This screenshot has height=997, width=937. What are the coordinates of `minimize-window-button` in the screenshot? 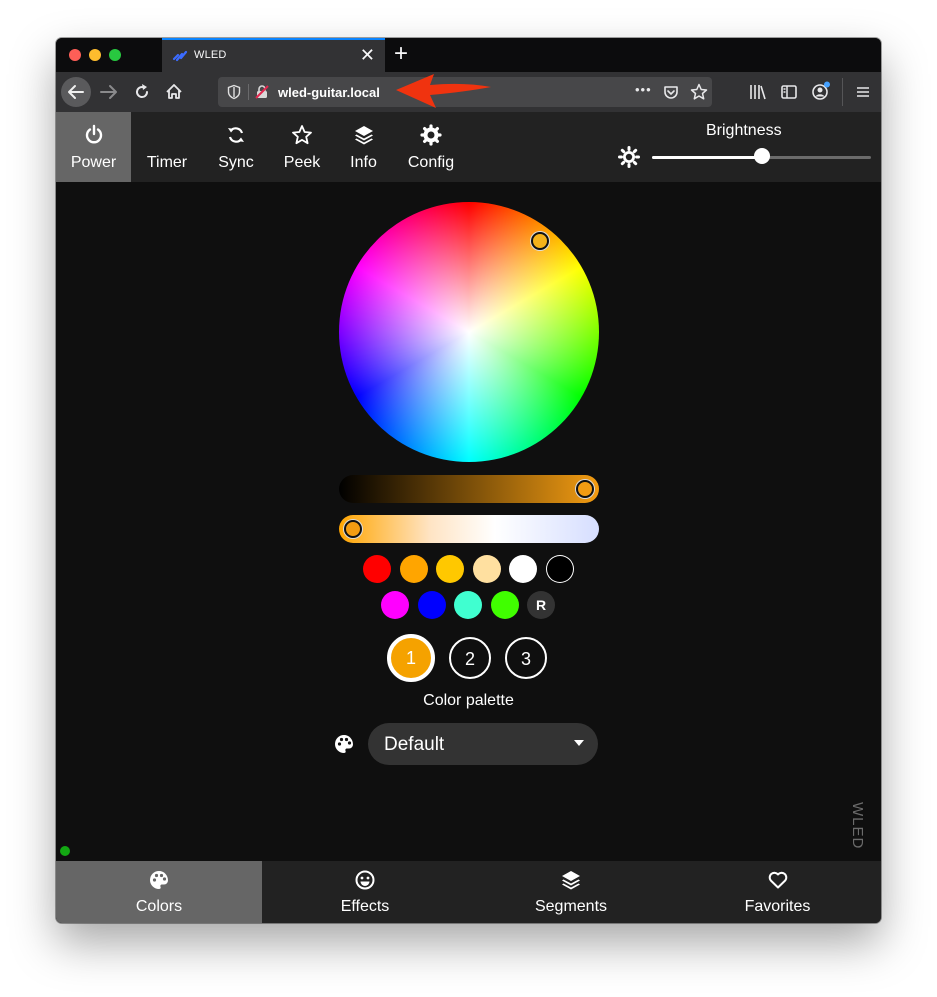 It's located at (95, 55).